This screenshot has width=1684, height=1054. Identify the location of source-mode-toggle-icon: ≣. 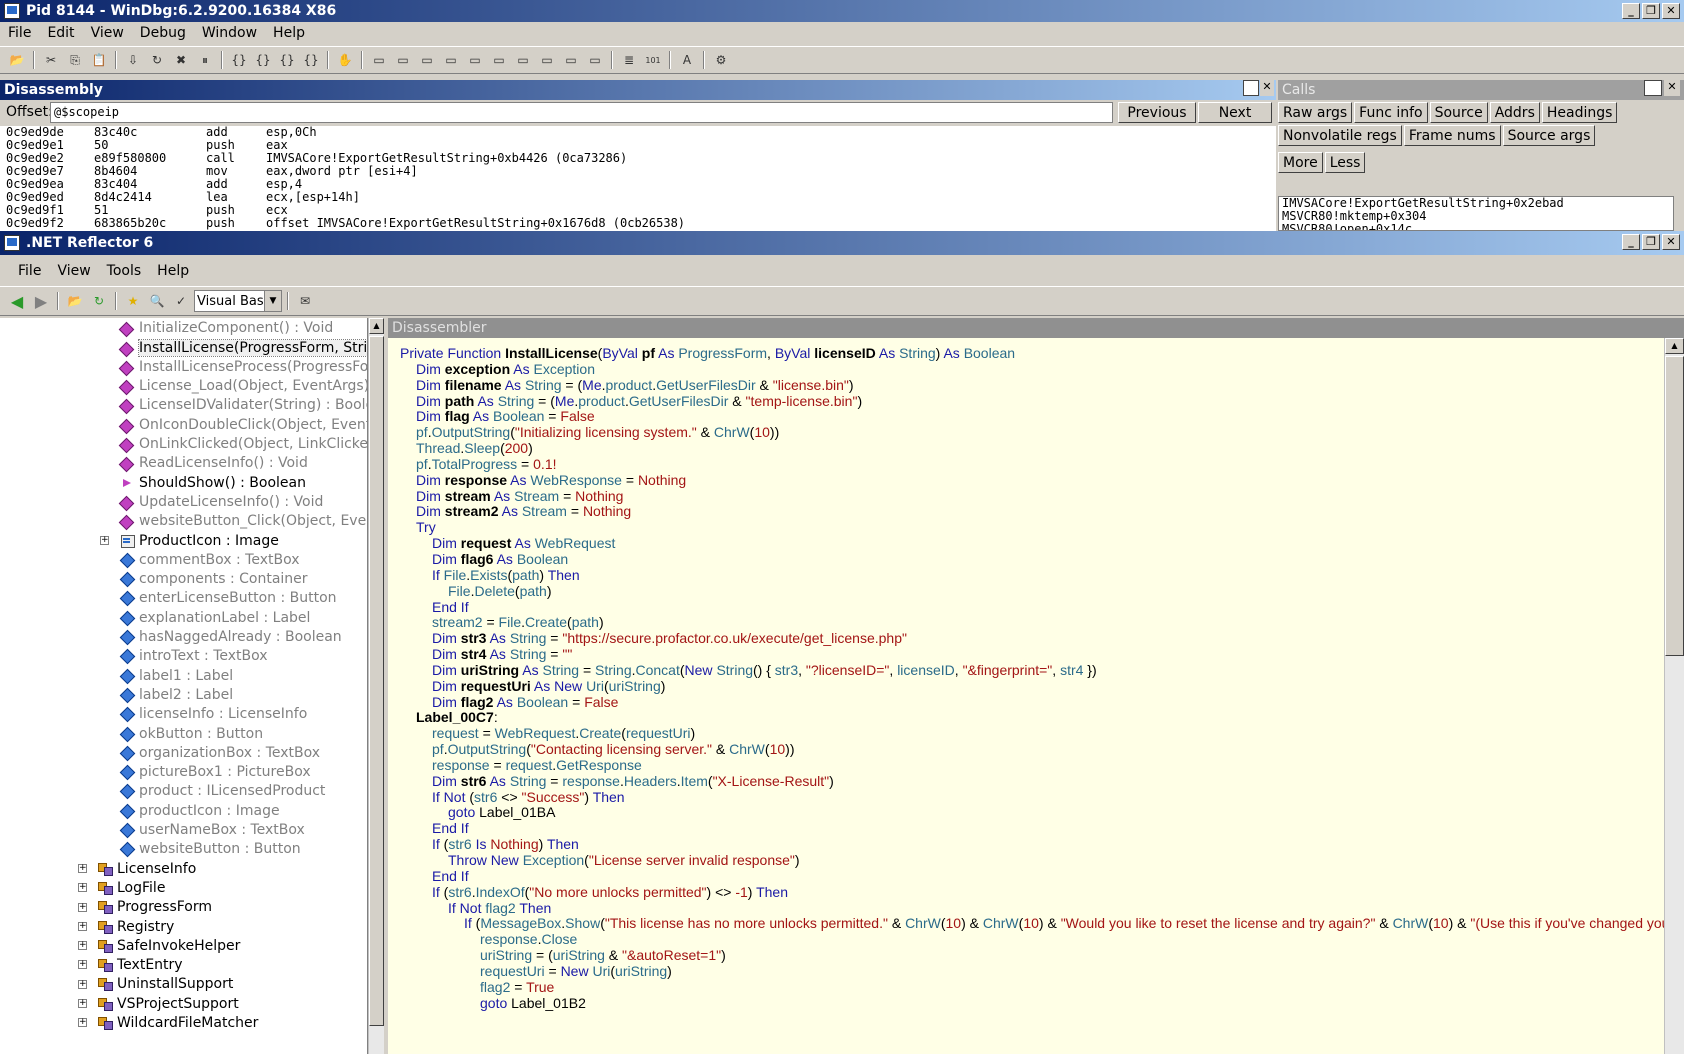
(629, 60).